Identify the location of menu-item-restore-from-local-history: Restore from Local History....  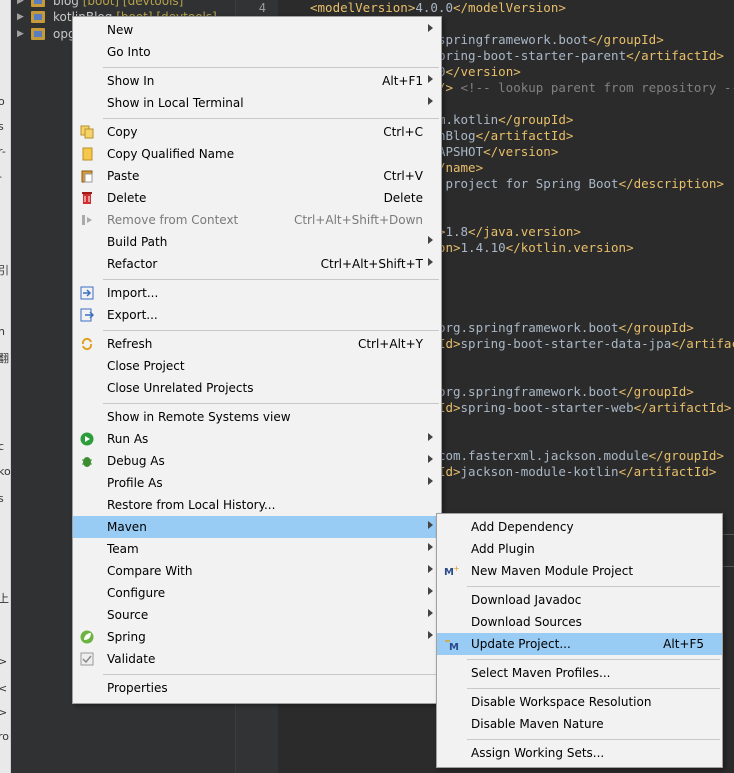
(257, 505).